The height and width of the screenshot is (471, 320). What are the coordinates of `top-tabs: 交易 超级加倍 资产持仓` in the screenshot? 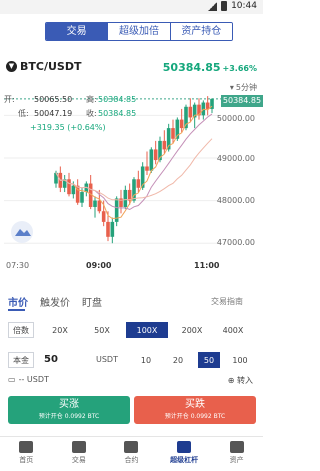 It's located at (139, 31).